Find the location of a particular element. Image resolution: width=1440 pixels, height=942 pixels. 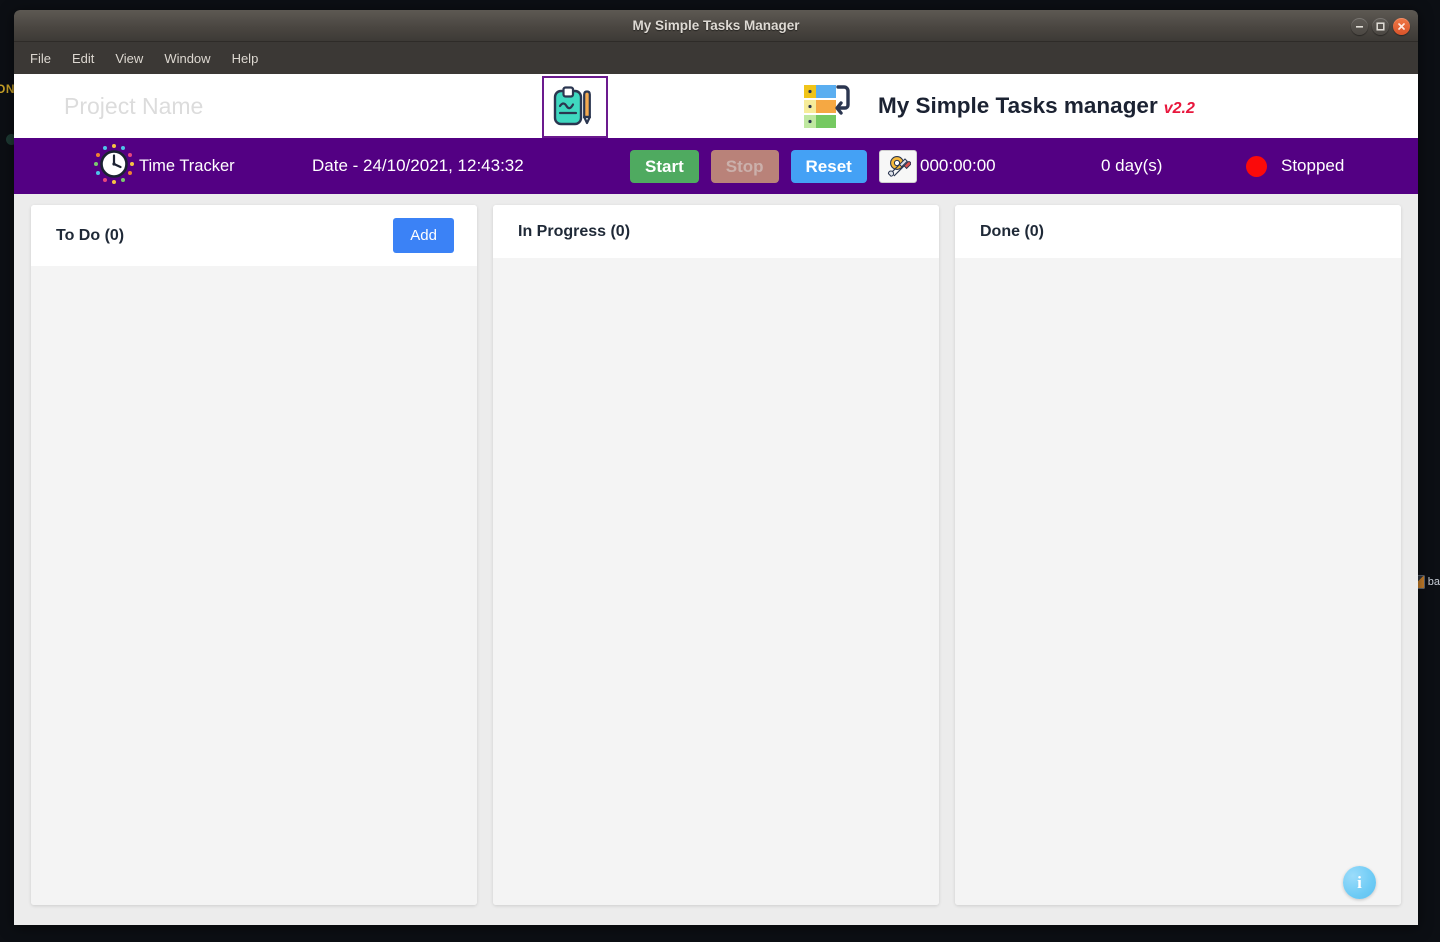

maximize-button is located at coordinates (1380, 26).